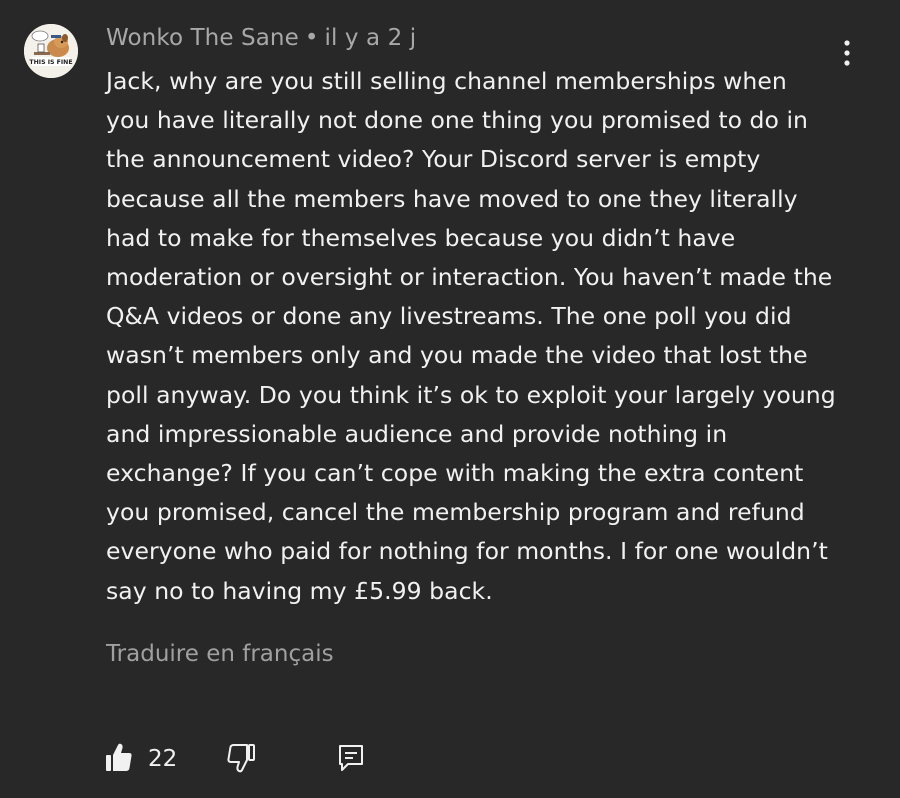 This screenshot has width=900, height=798. I want to click on this-is-fine-dog-icon: THIS IS FINE, so click(51, 51).